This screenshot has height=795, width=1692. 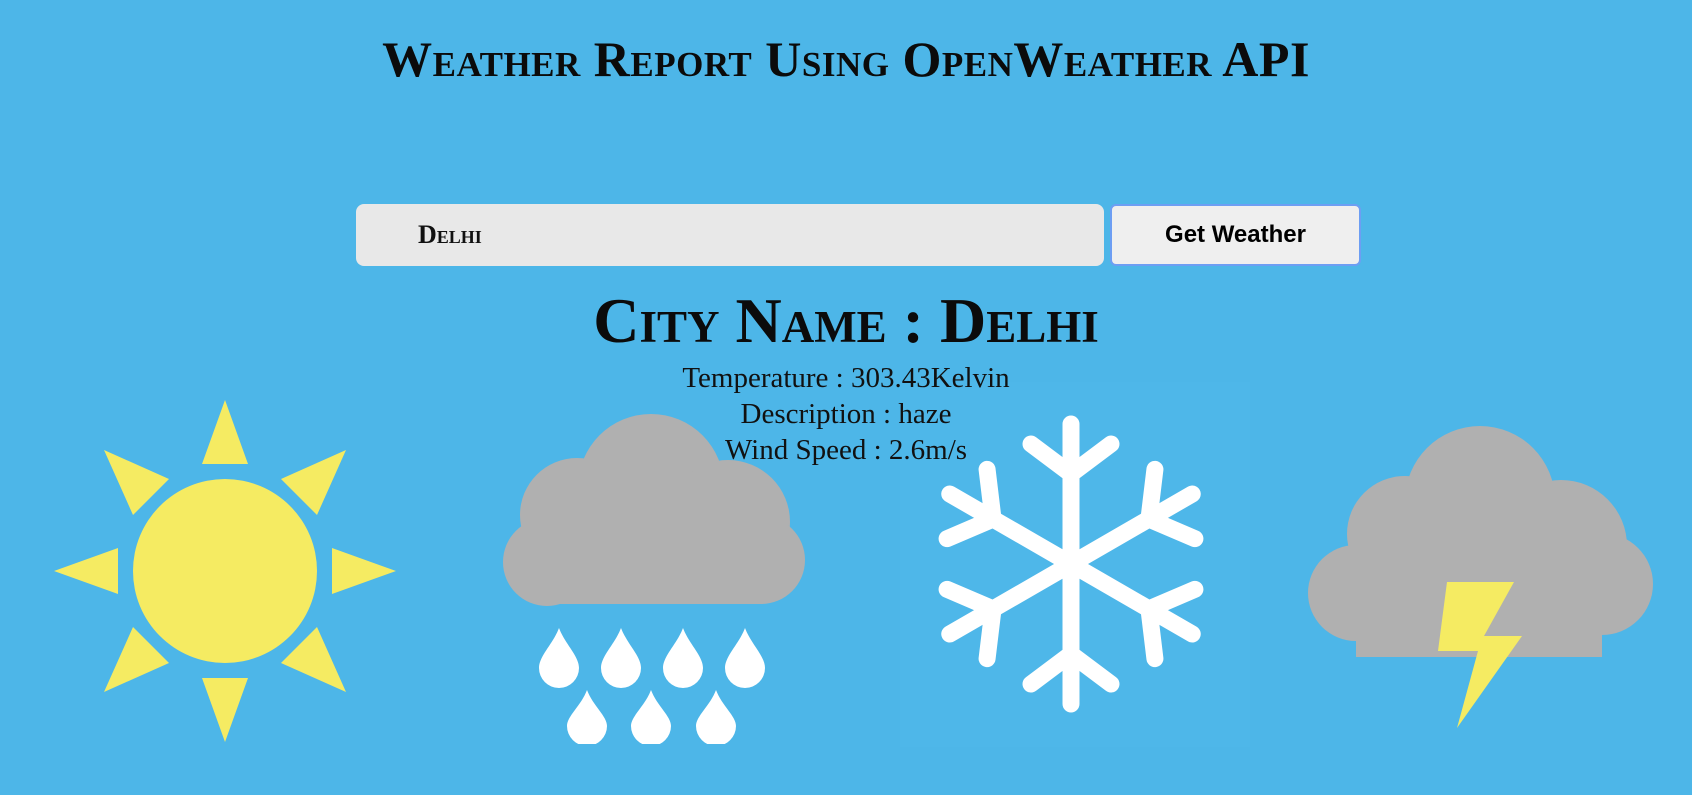 I want to click on page-title: Weather Report Using OpenWeather API, so click(x=846, y=59).